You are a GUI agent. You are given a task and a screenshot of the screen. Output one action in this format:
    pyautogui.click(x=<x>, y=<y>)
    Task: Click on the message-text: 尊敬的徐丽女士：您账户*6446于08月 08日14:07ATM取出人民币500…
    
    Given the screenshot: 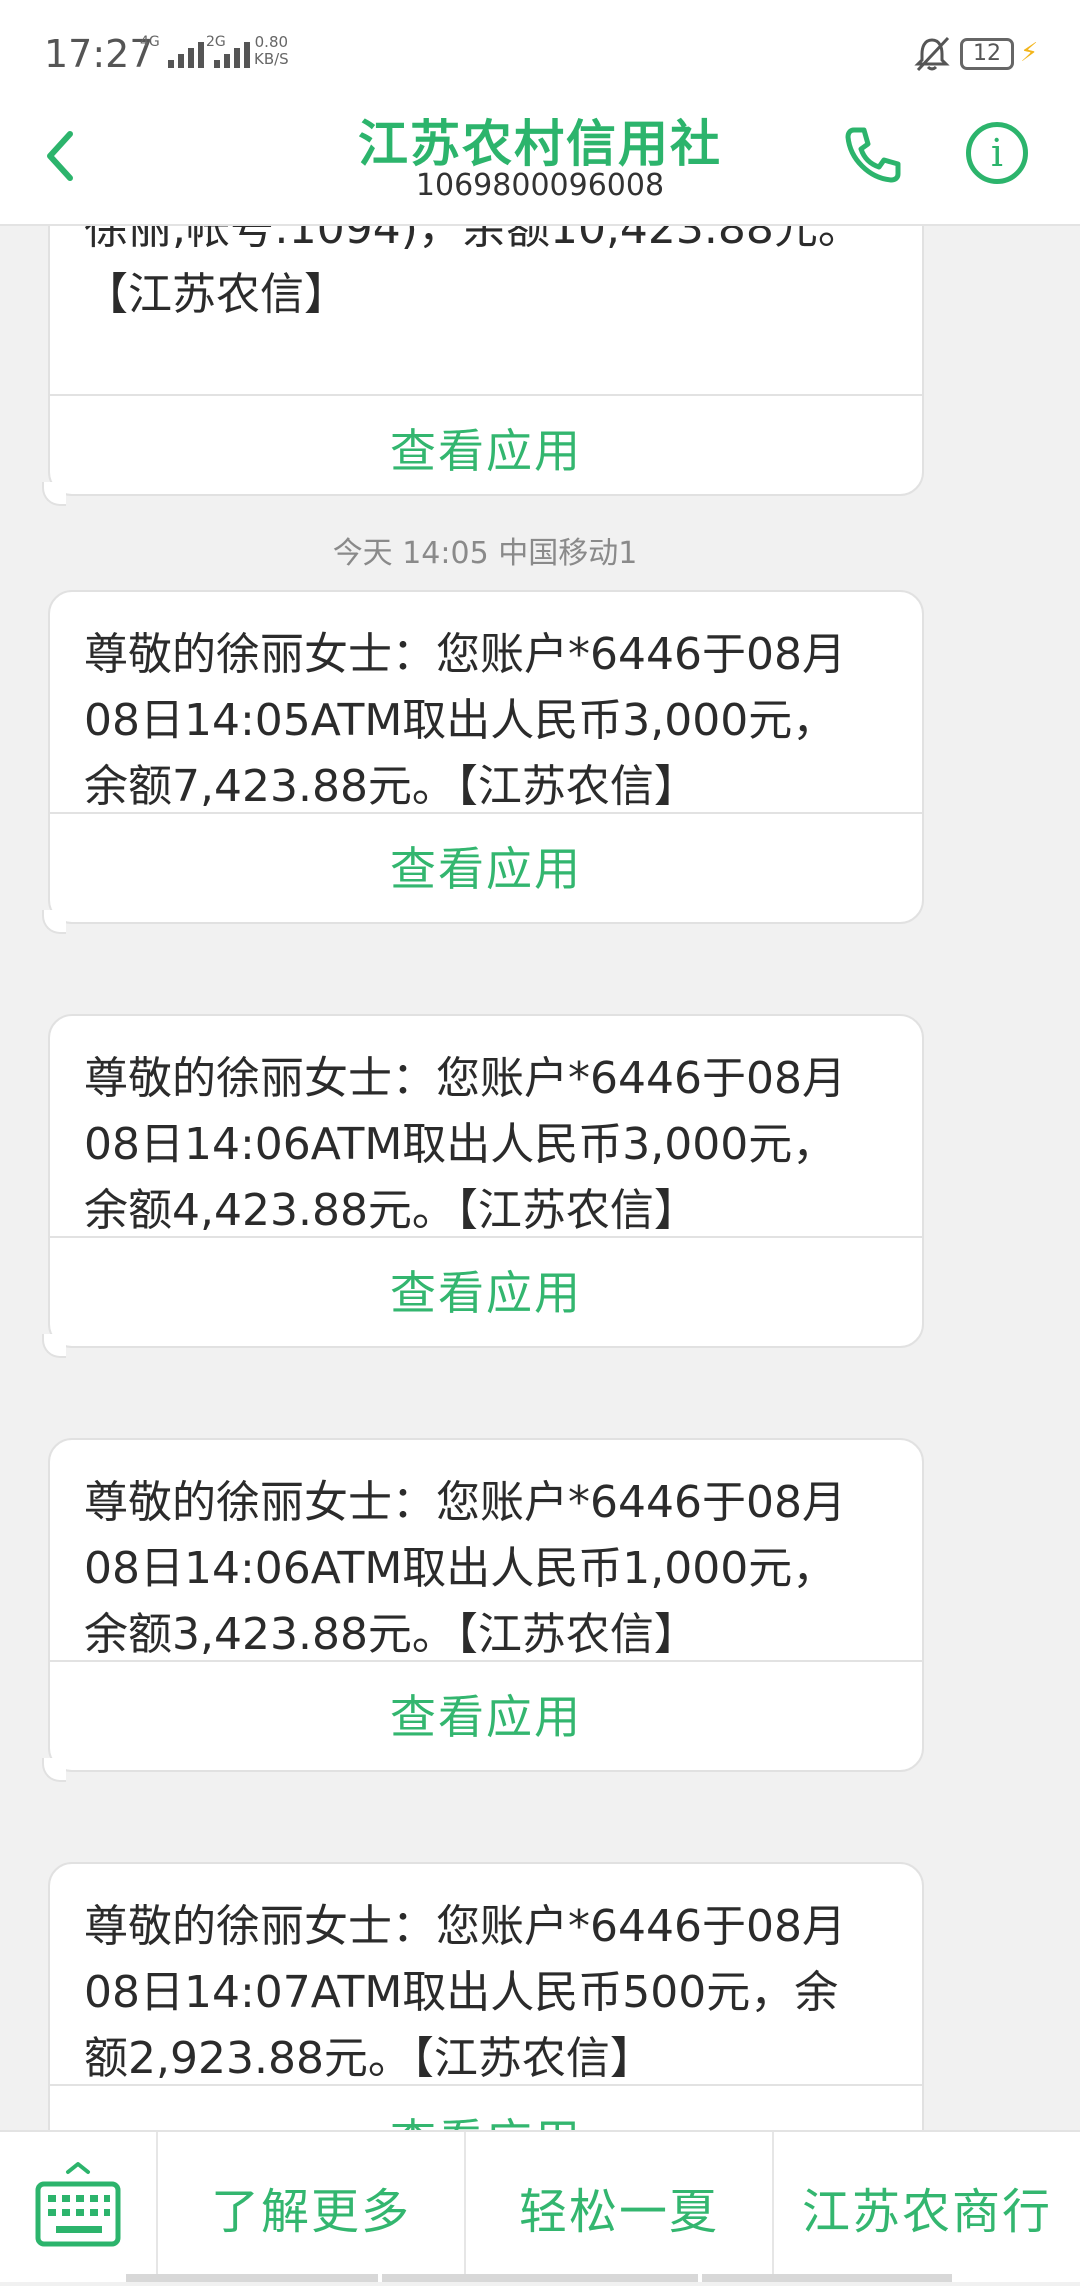 What is the action you would take?
    pyautogui.click(x=486, y=1974)
    